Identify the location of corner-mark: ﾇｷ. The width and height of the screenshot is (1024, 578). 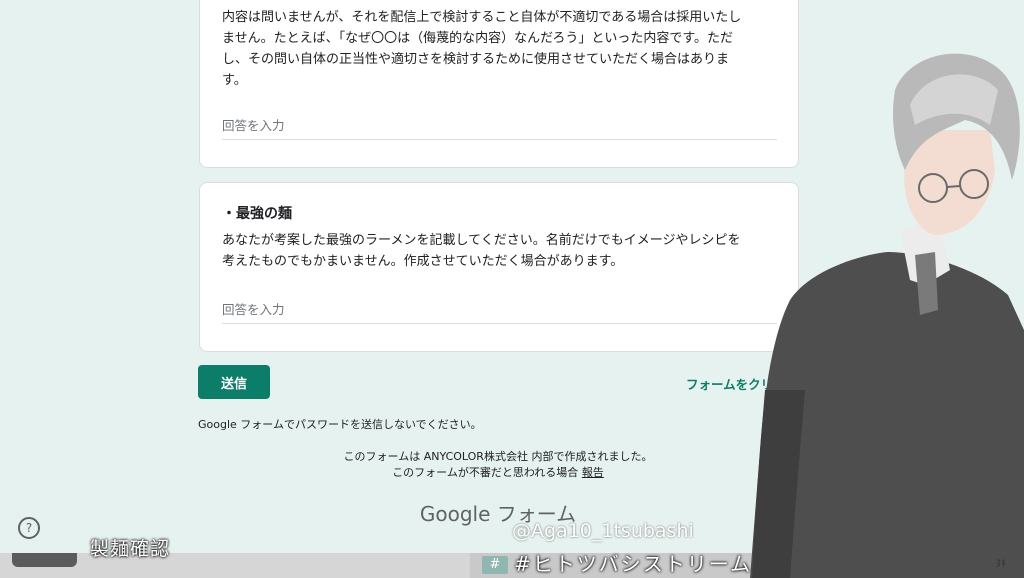
(1001, 564).